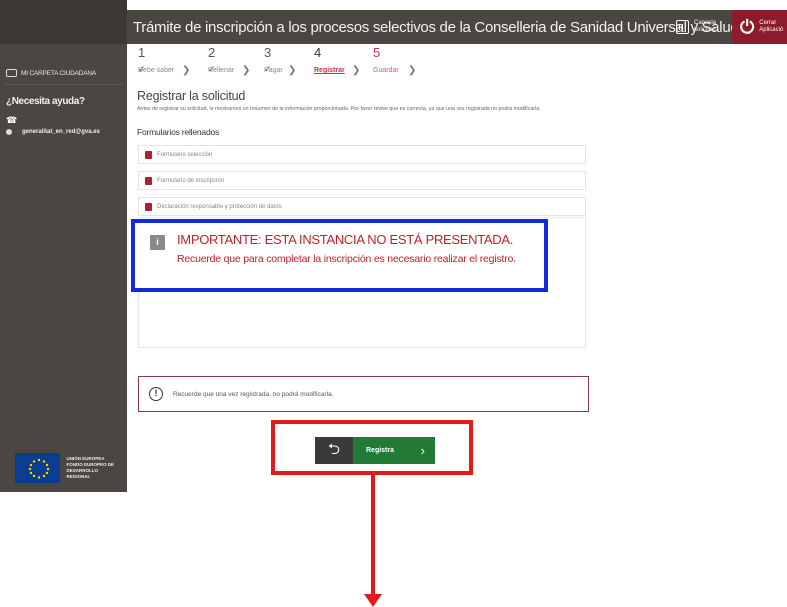 This screenshot has width=787, height=607. Describe the element at coordinates (373, 600) in the screenshot. I see `arrow-down-icon` at that location.